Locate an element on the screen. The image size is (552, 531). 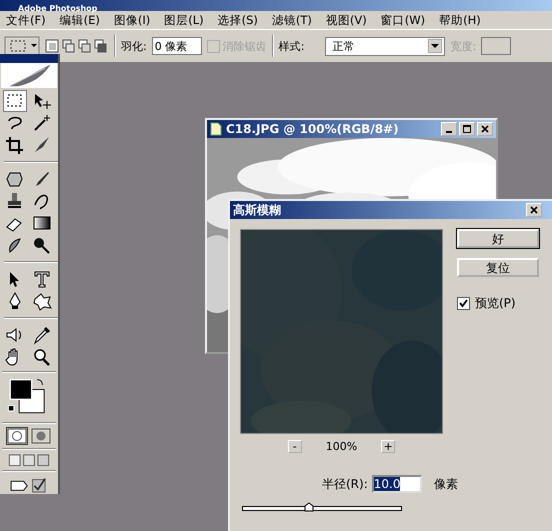
quick-mask-icon is located at coordinates (41, 436).